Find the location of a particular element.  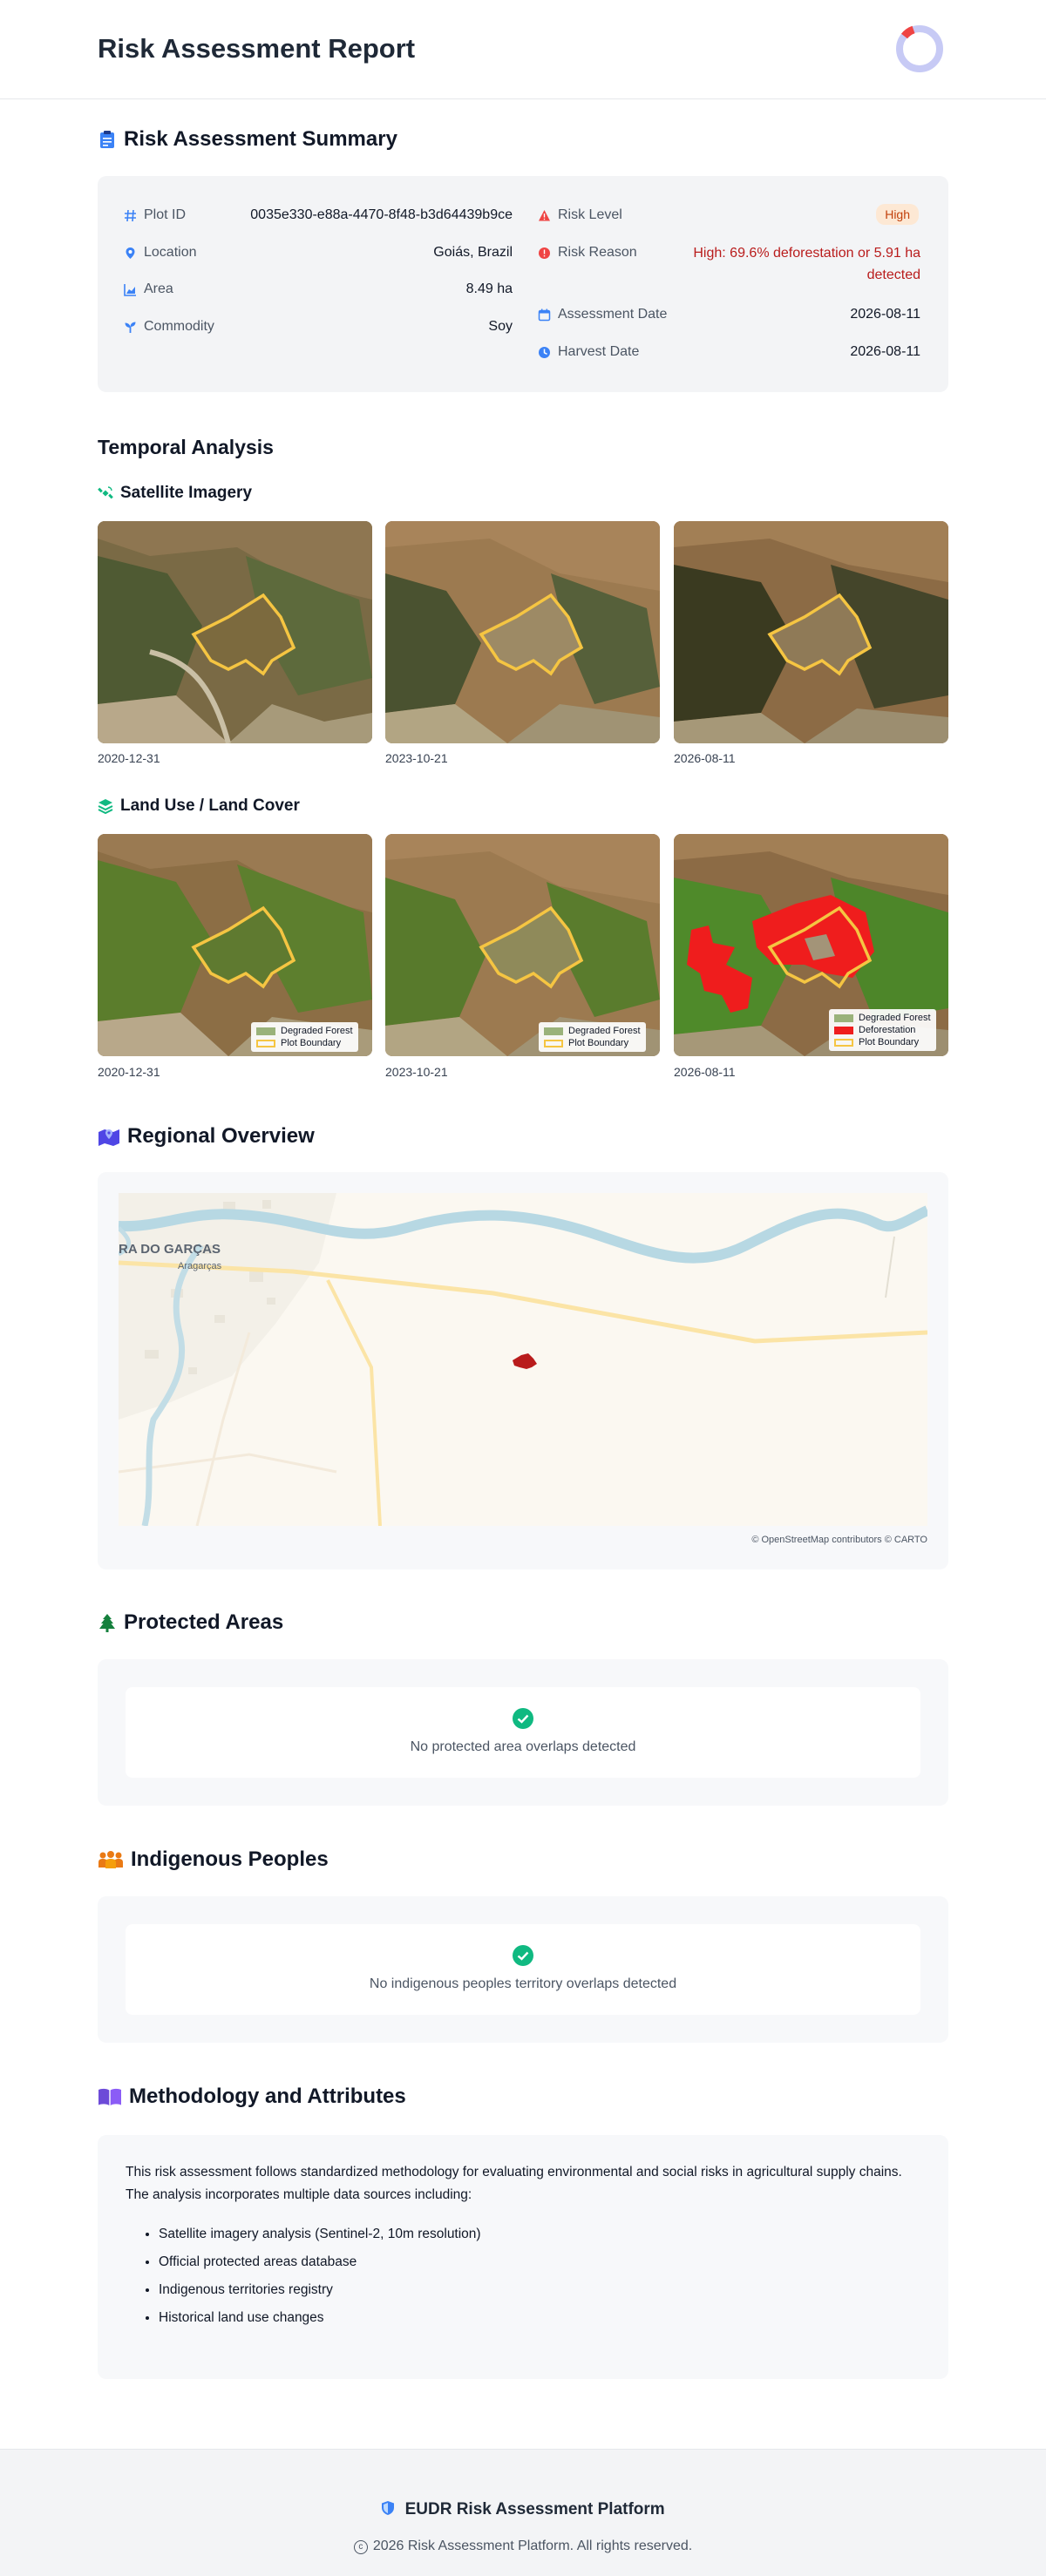

landuse-date-1: 2020-12-31 is located at coordinates (129, 1072).